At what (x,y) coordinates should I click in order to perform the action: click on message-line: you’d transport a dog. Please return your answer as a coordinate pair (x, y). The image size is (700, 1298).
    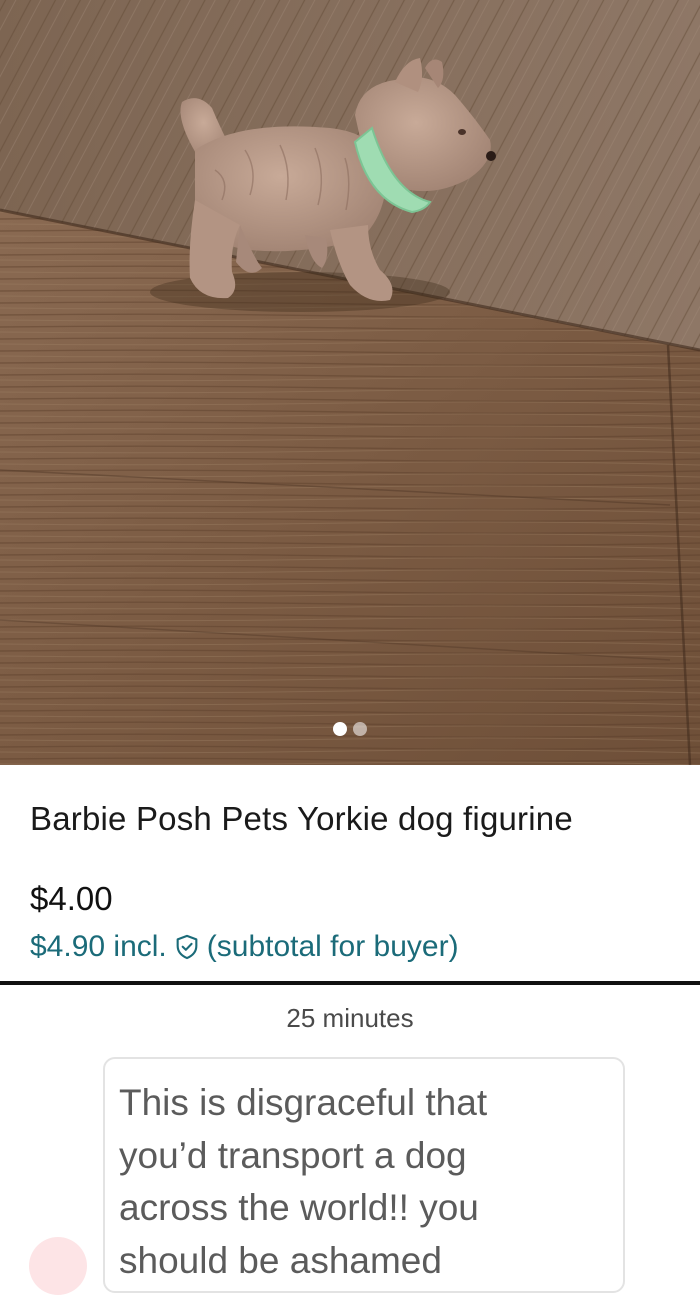
    Looking at the image, I should click on (293, 1155).